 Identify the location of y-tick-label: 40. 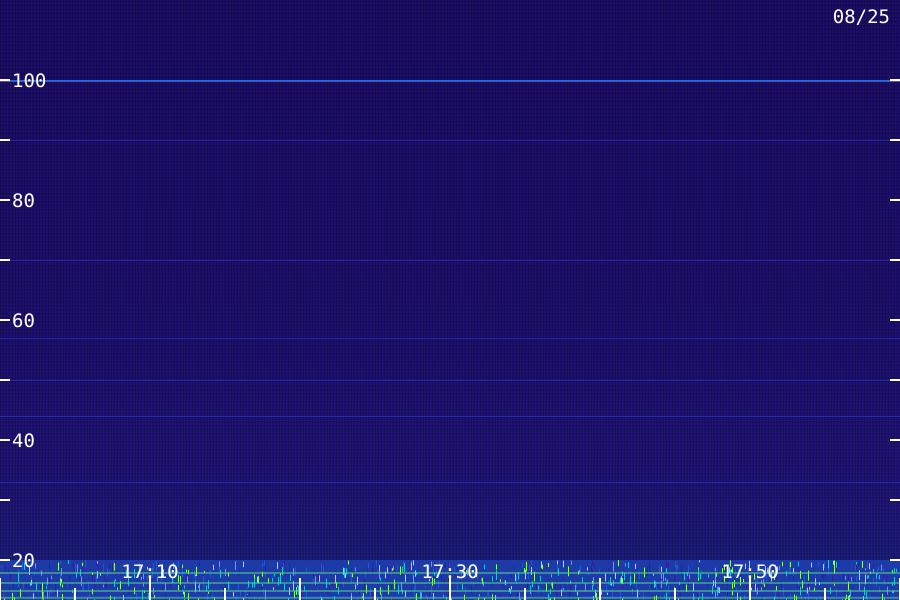
(23, 441).